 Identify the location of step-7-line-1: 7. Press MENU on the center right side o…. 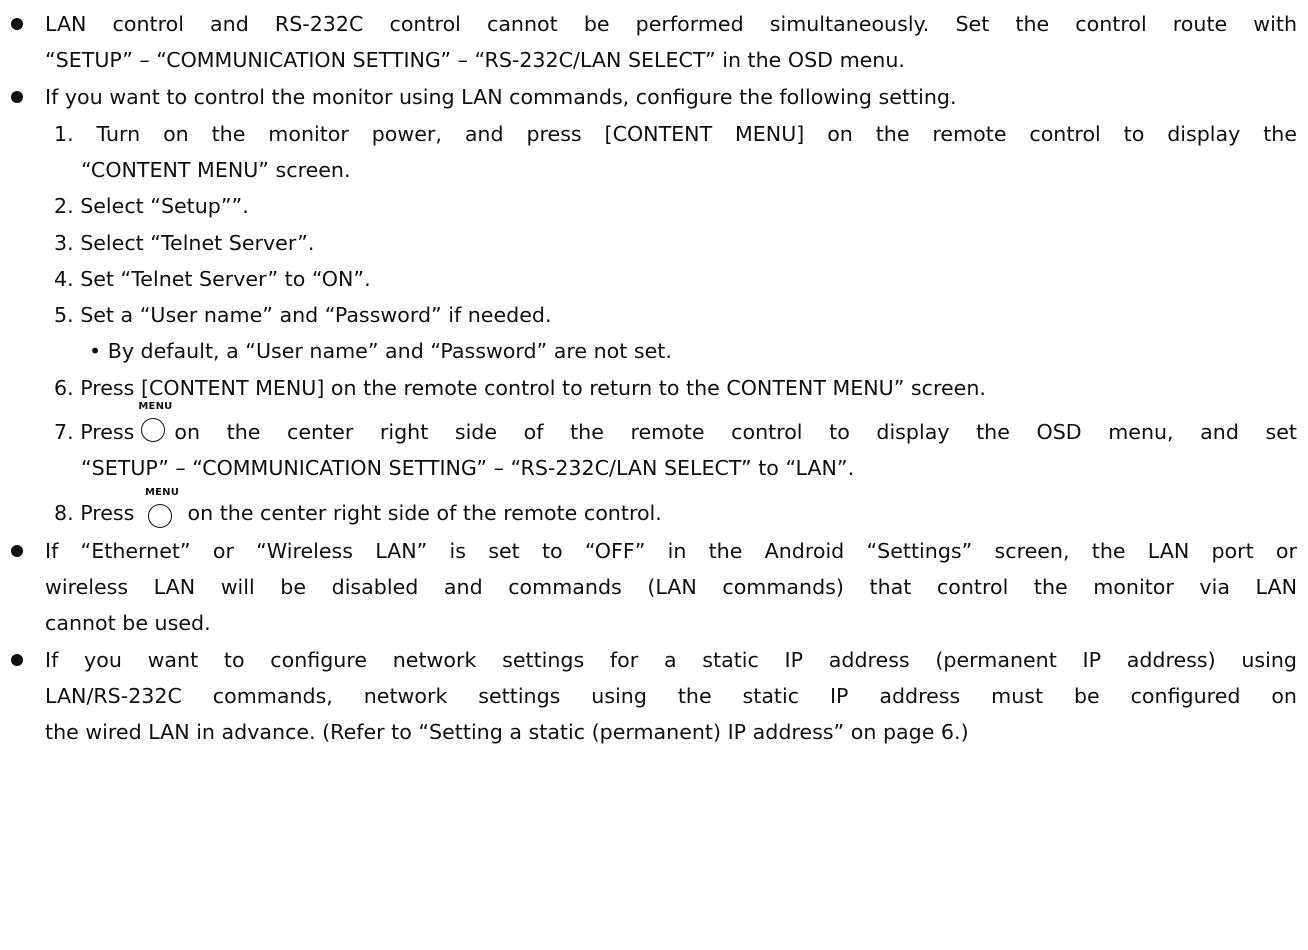
(675, 425).